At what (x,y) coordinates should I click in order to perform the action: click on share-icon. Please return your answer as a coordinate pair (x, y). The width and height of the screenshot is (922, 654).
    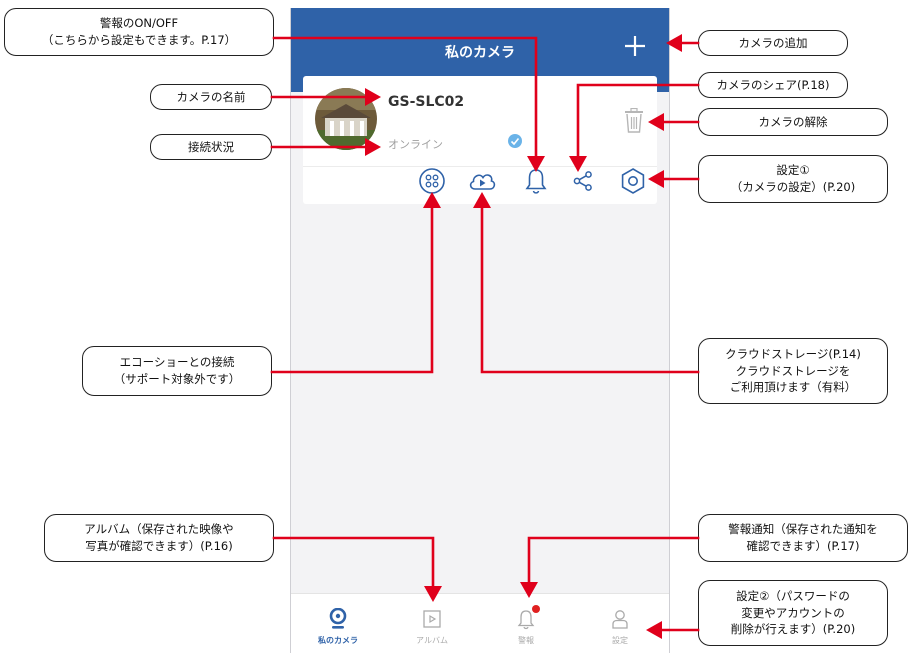
    Looking at the image, I should click on (583, 181).